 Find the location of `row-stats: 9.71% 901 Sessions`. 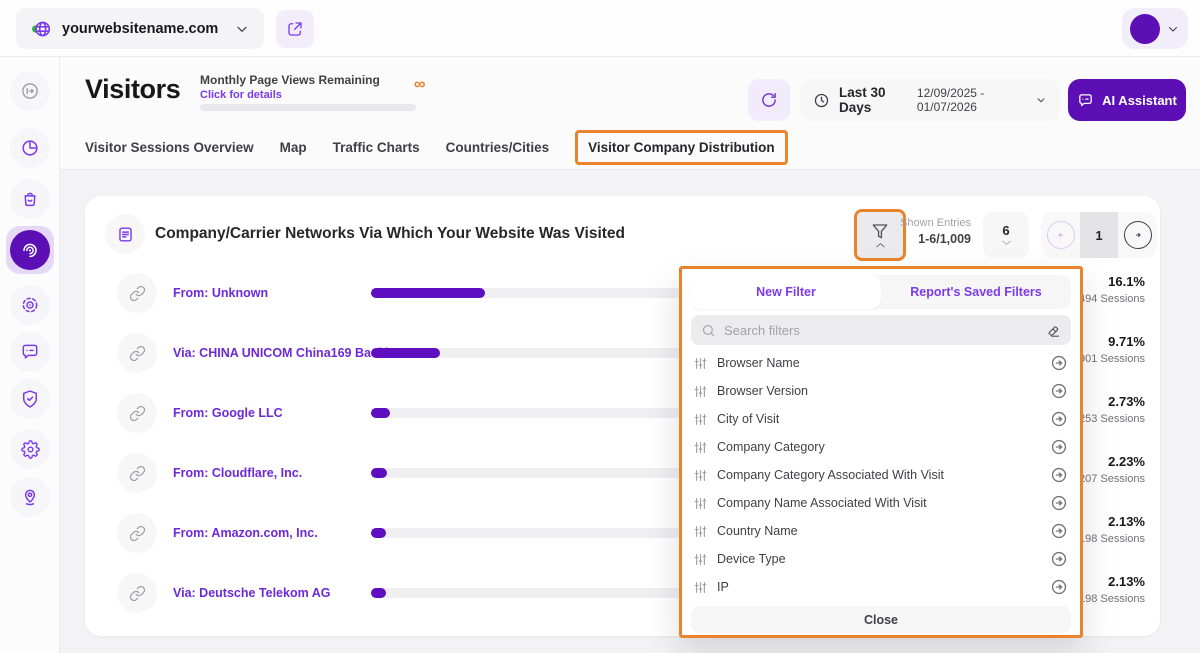

row-stats: 9.71% 901 Sessions is located at coordinates (1112, 349).